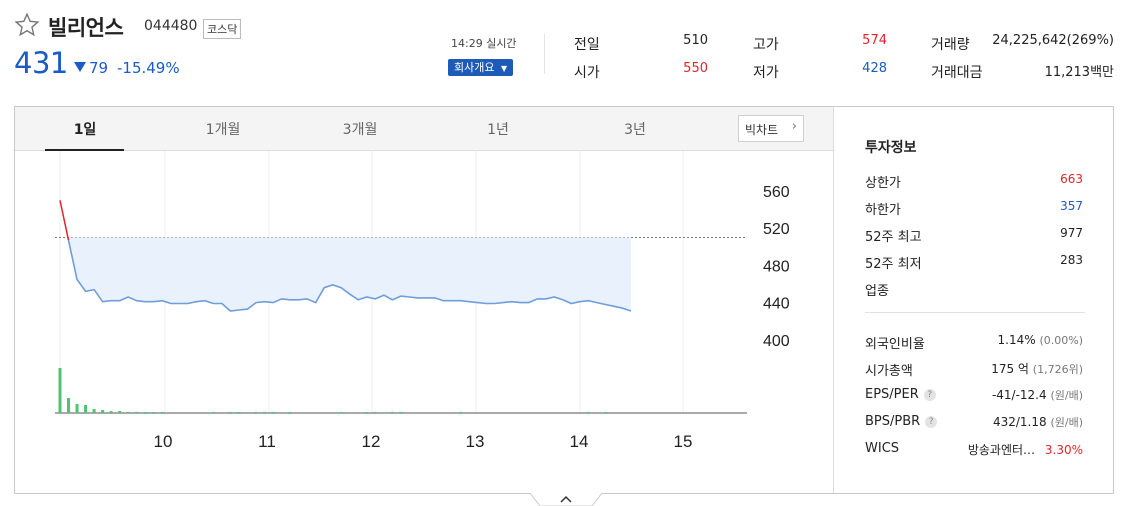 This screenshot has height=506, width=1125. I want to click on investment-info-title: 투자정보, so click(891, 148).